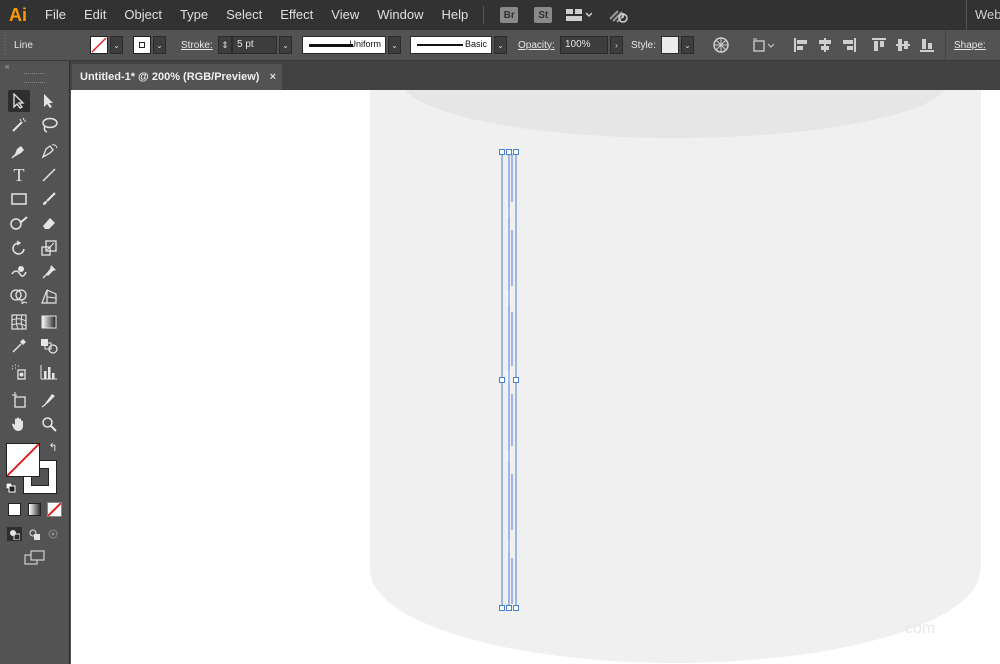 The height and width of the screenshot is (664, 1000). What do you see at coordinates (14, 534) in the screenshot?
I see `draw-normal-icon` at bounding box center [14, 534].